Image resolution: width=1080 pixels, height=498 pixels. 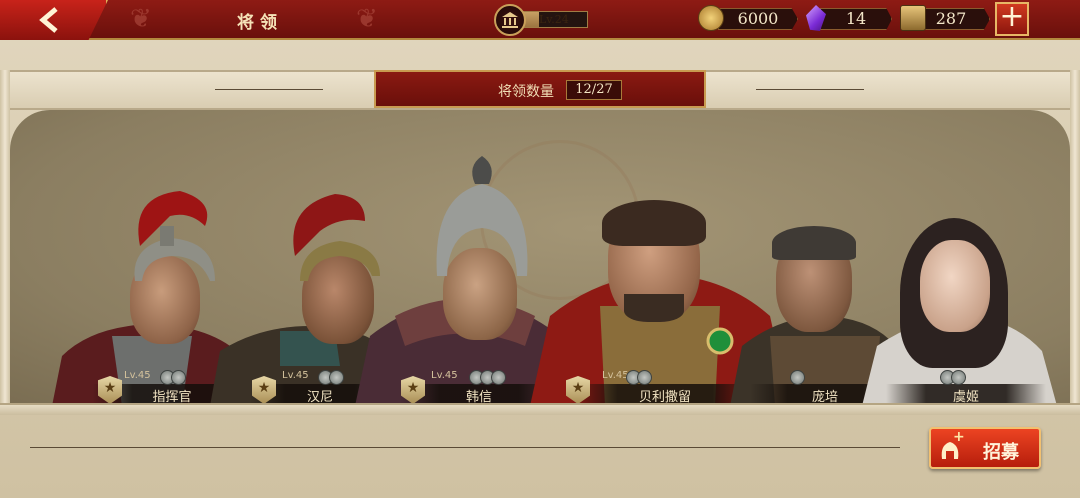 I want to click on wreath-token-icon, so click(x=913, y=18).